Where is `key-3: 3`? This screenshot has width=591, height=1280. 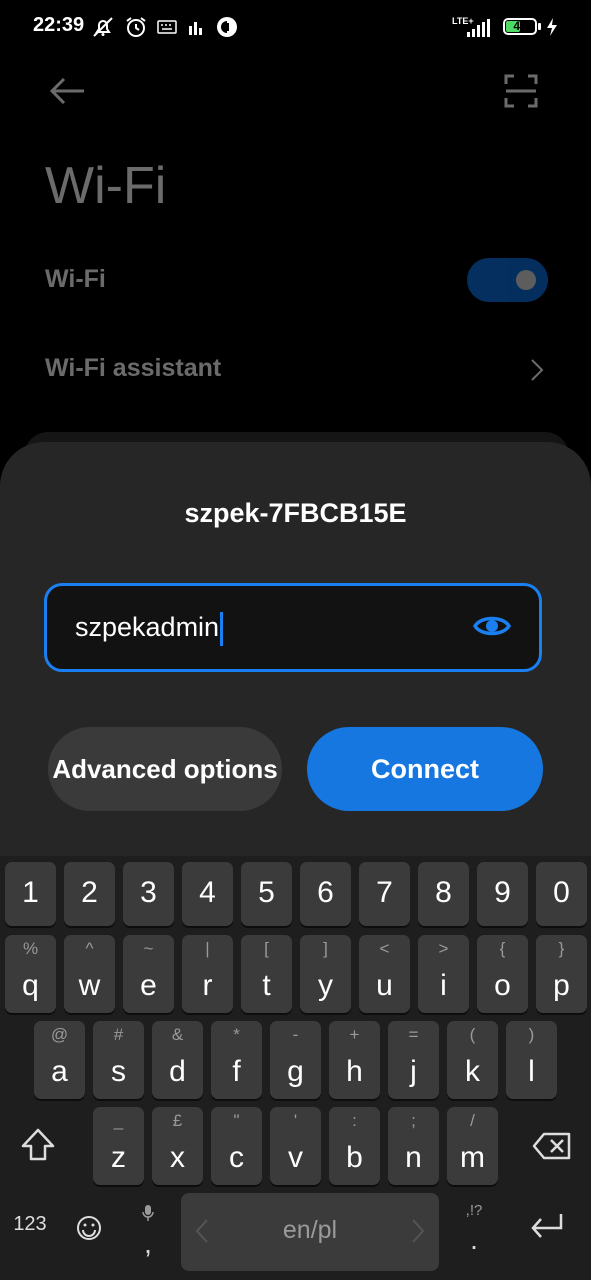
key-3: 3 is located at coordinates (148, 894).